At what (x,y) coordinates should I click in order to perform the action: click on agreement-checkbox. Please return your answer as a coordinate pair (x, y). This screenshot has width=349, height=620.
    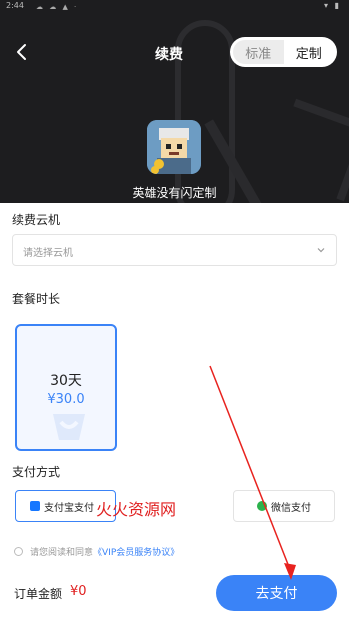
    Looking at the image, I should click on (18, 551).